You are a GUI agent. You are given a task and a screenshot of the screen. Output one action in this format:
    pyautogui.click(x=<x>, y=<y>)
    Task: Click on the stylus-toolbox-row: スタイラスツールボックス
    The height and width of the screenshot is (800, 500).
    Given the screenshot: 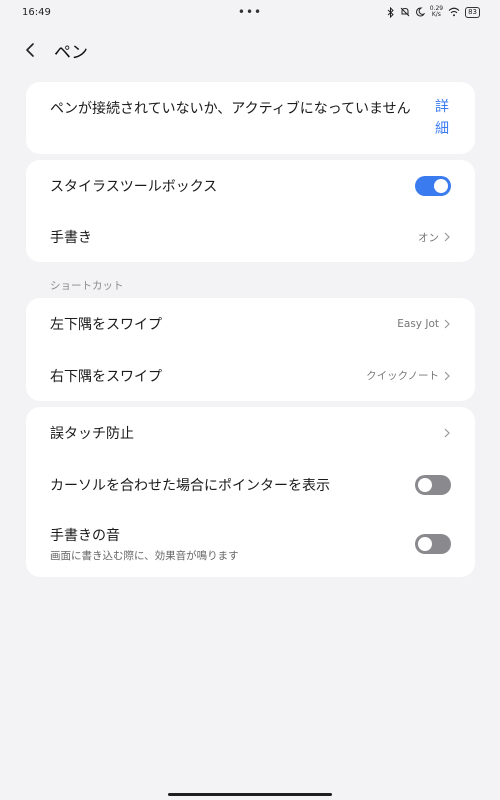 What is the action you would take?
    pyautogui.click(x=250, y=186)
    